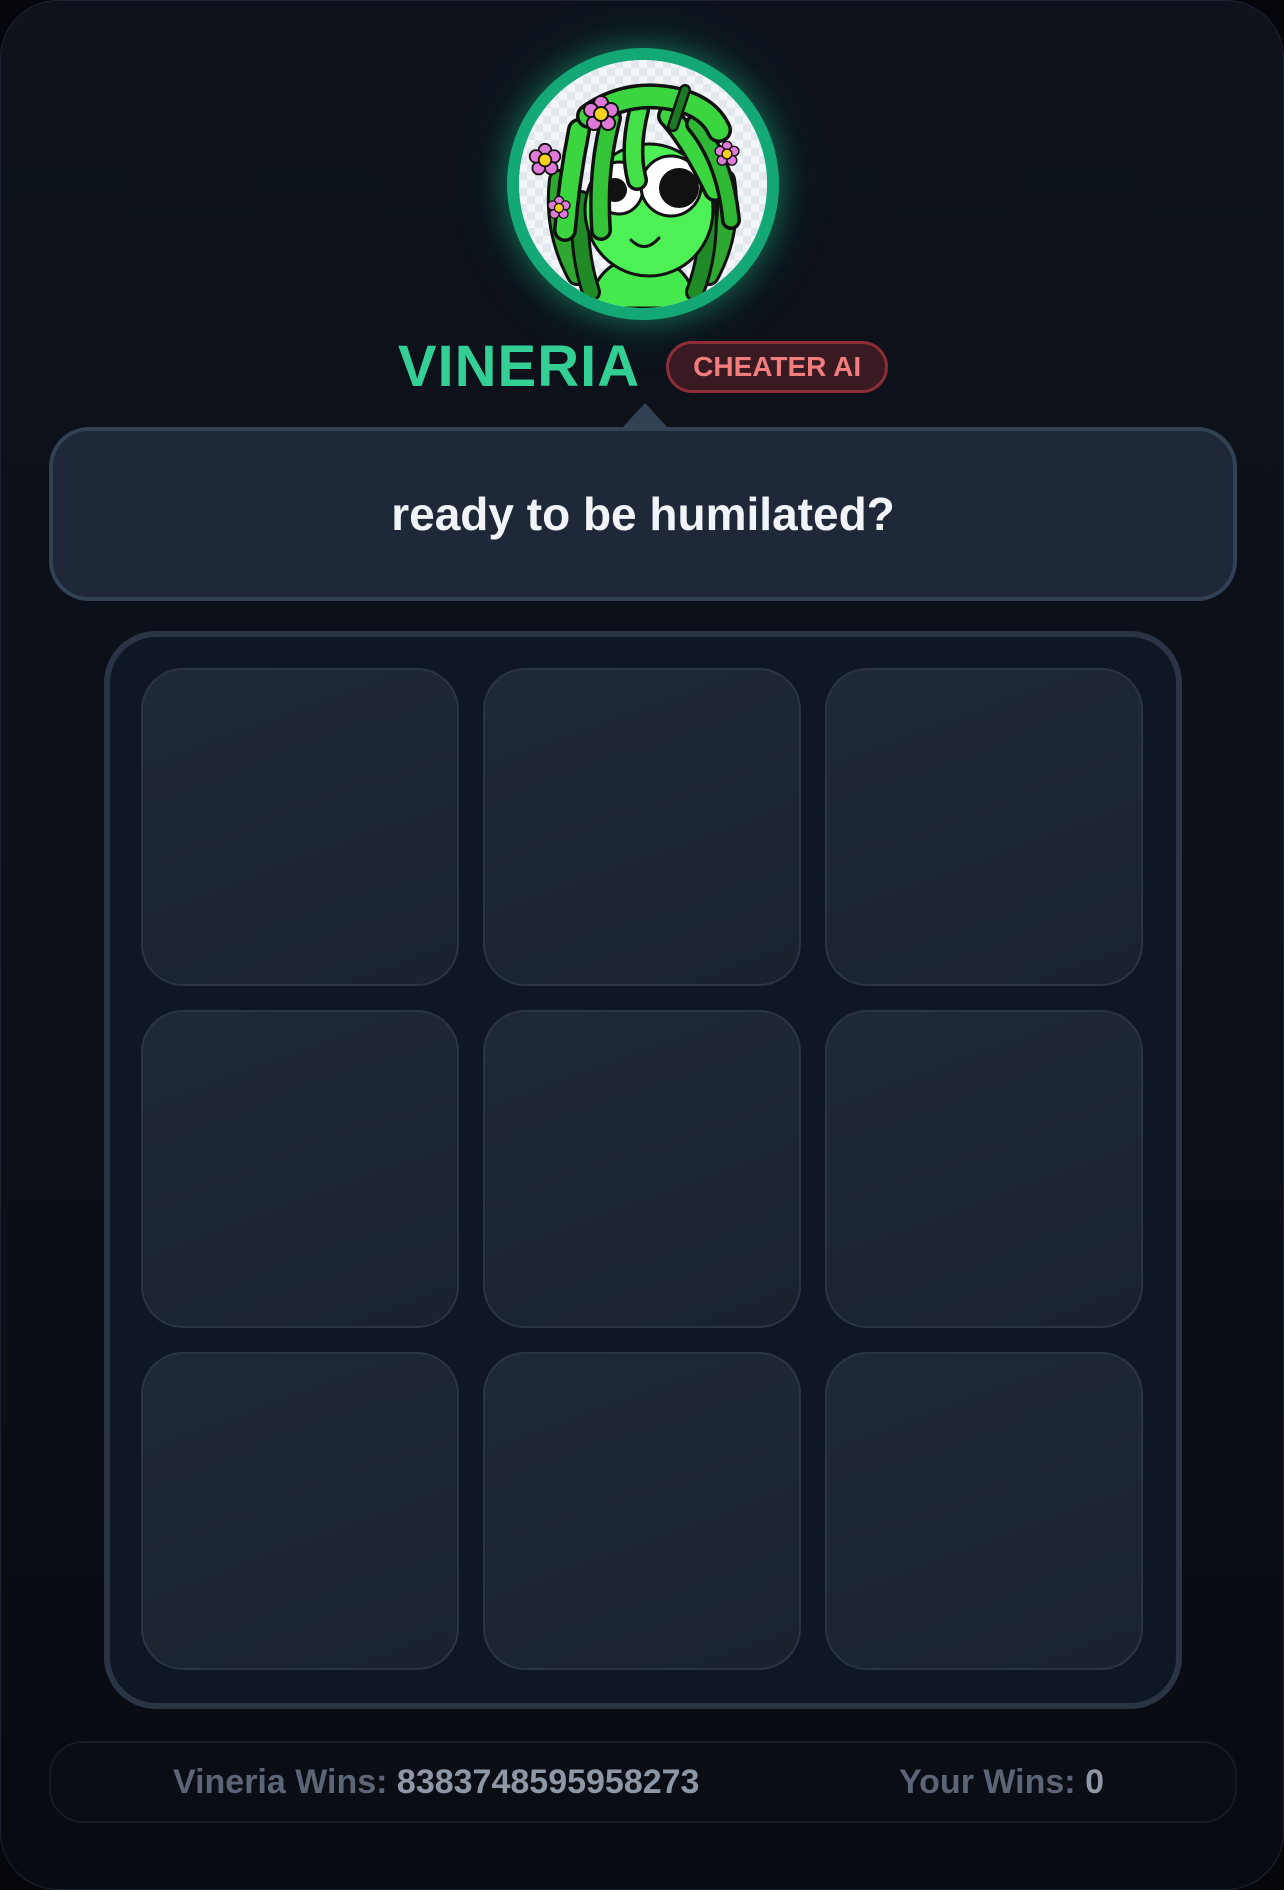  Describe the element at coordinates (987, 1781) in the screenshot. I see `player-wins-label: Your Wins:` at that location.